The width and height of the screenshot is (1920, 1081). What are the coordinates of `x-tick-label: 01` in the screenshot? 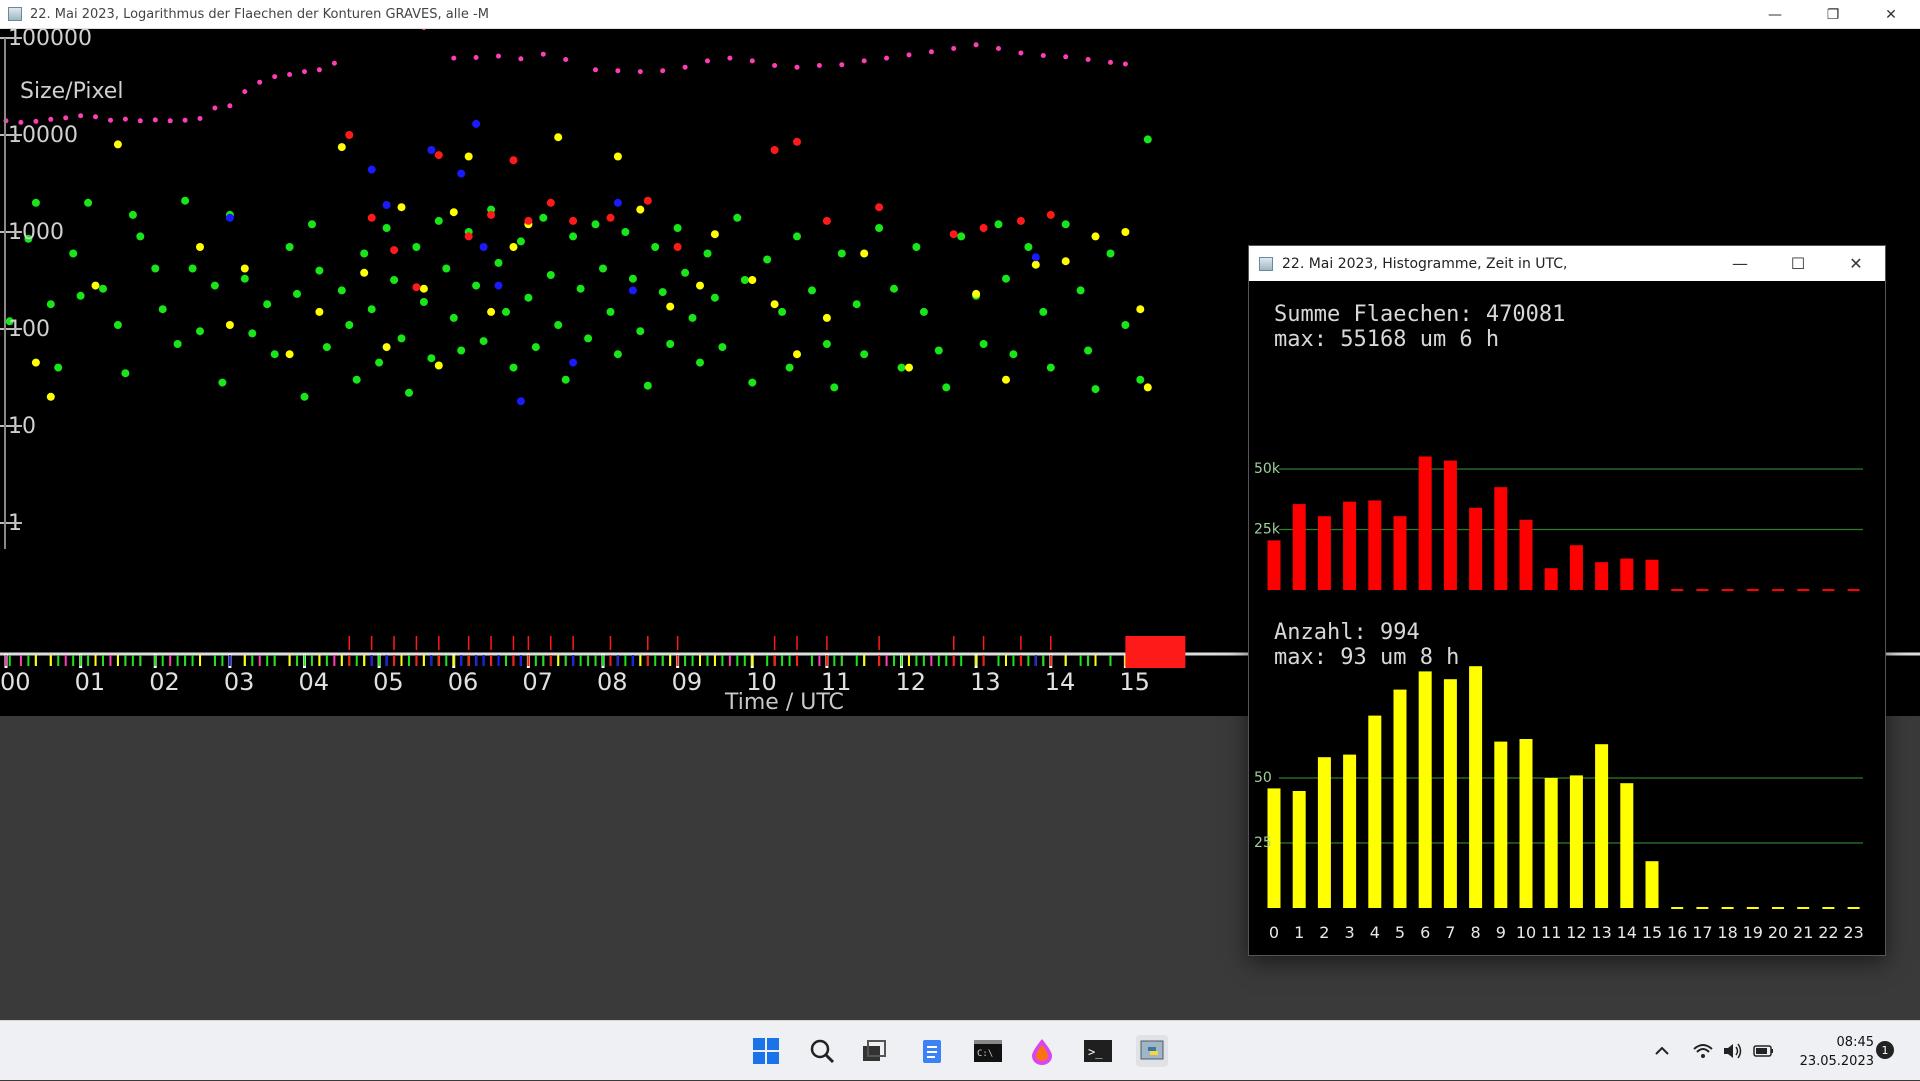 It's located at (90, 682).